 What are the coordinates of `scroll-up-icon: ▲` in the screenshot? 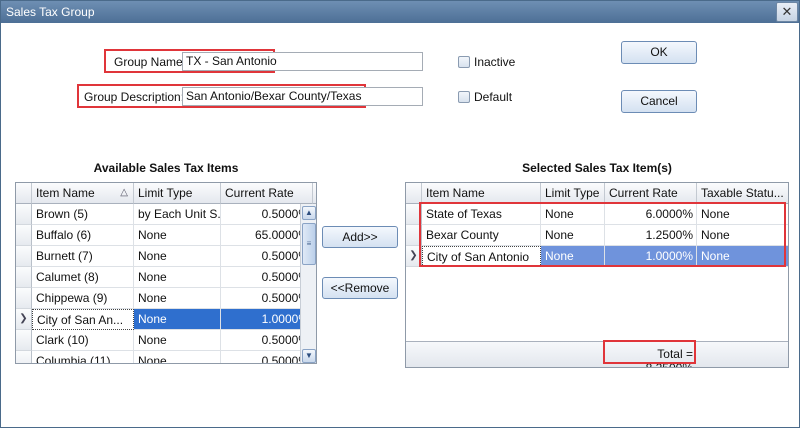 It's located at (309, 213).